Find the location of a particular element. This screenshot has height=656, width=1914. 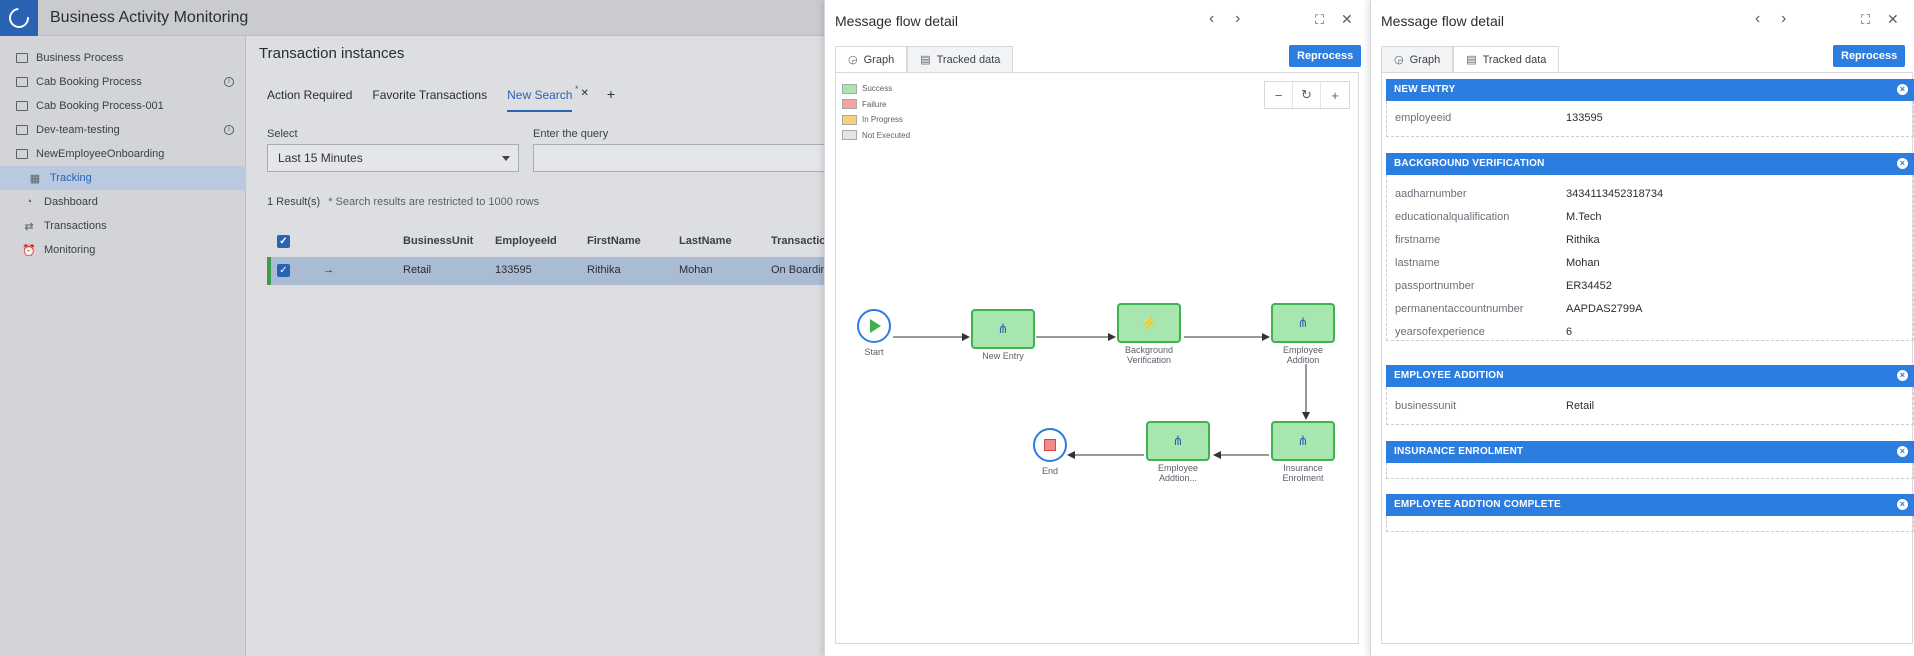

select-all-checkbox: ✓ is located at coordinates (283, 241).